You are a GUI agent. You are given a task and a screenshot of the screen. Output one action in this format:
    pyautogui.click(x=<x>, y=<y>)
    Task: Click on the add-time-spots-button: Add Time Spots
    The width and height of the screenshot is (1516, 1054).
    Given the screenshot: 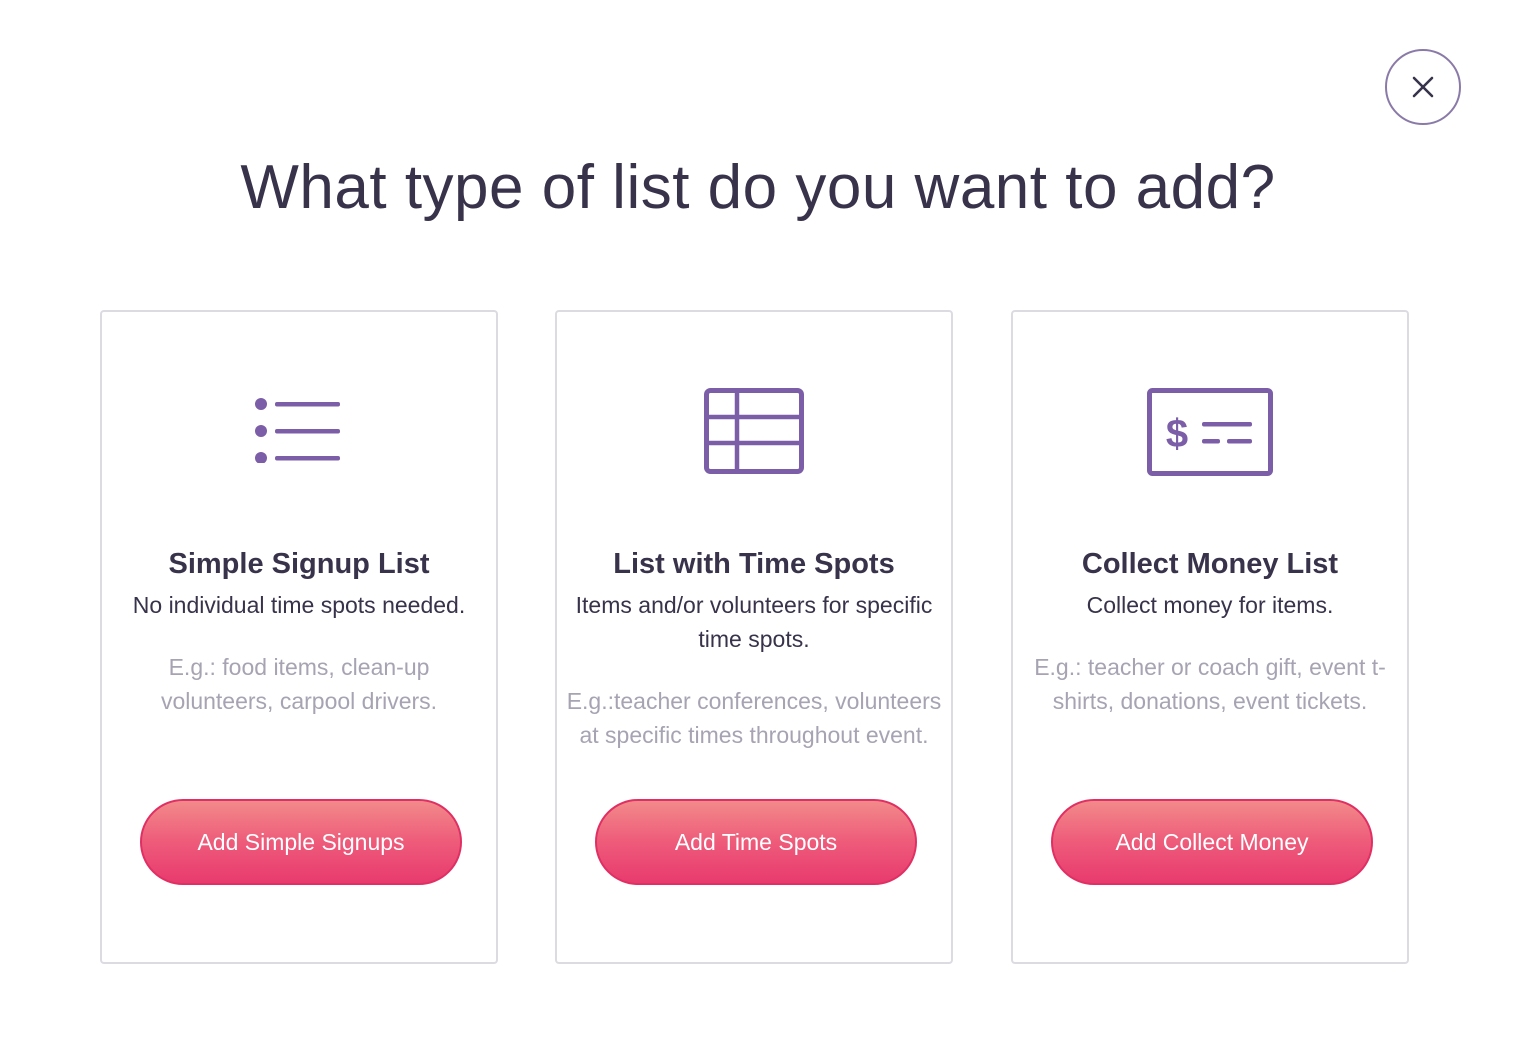 What is the action you would take?
    pyautogui.click(x=756, y=842)
    